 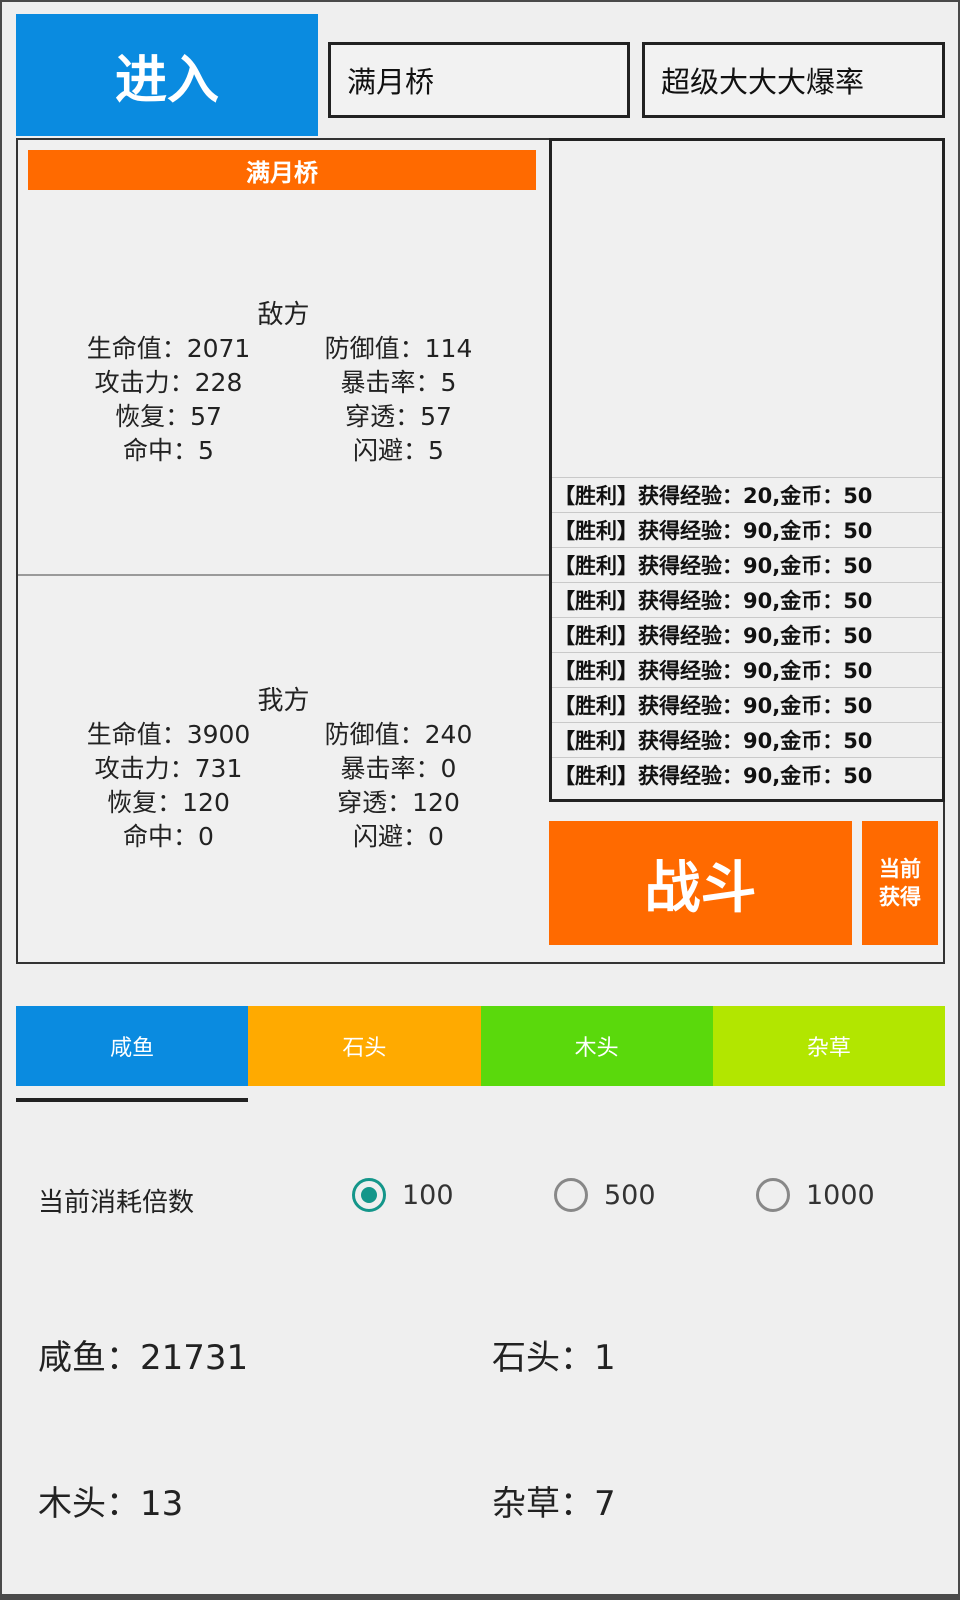 I want to click on ally-title: 我方, so click(x=283, y=701).